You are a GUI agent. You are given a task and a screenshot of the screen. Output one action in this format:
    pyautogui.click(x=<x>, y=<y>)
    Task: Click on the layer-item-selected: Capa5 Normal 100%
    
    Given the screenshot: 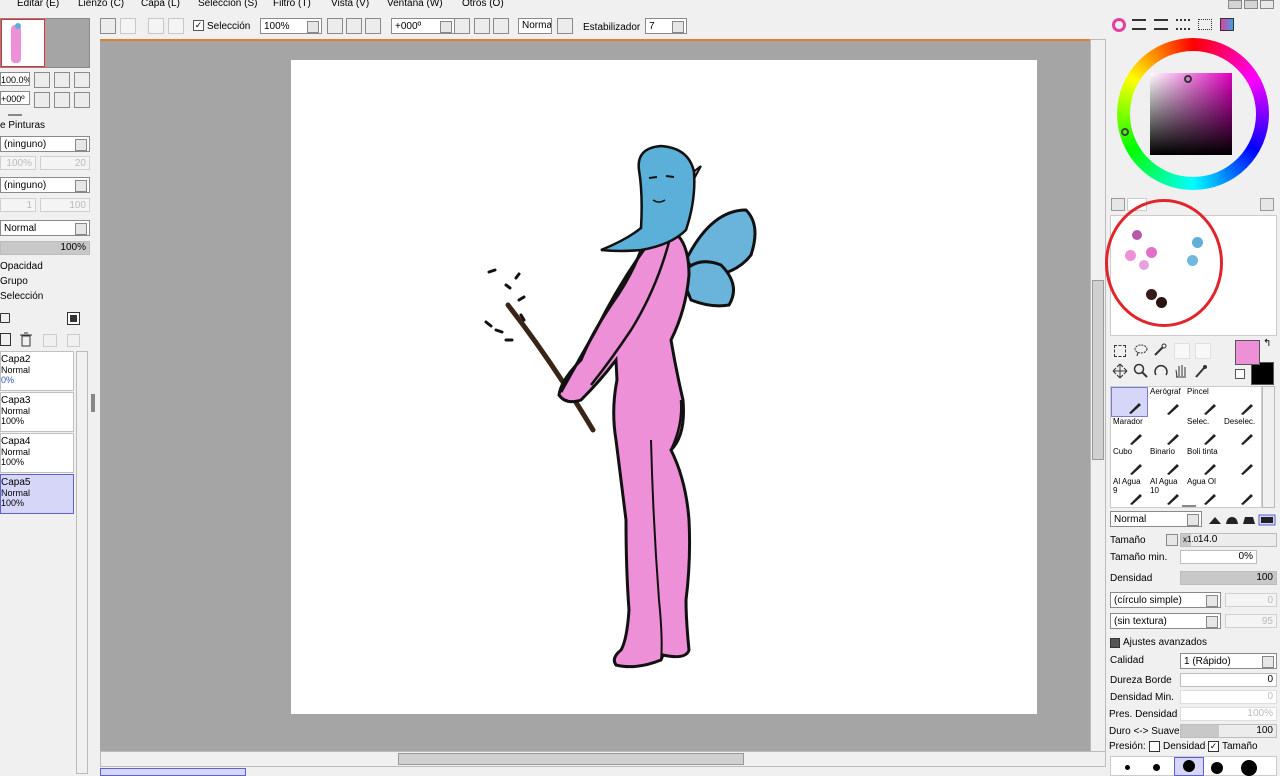 What is the action you would take?
    pyautogui.click(x=37, y=494)
    